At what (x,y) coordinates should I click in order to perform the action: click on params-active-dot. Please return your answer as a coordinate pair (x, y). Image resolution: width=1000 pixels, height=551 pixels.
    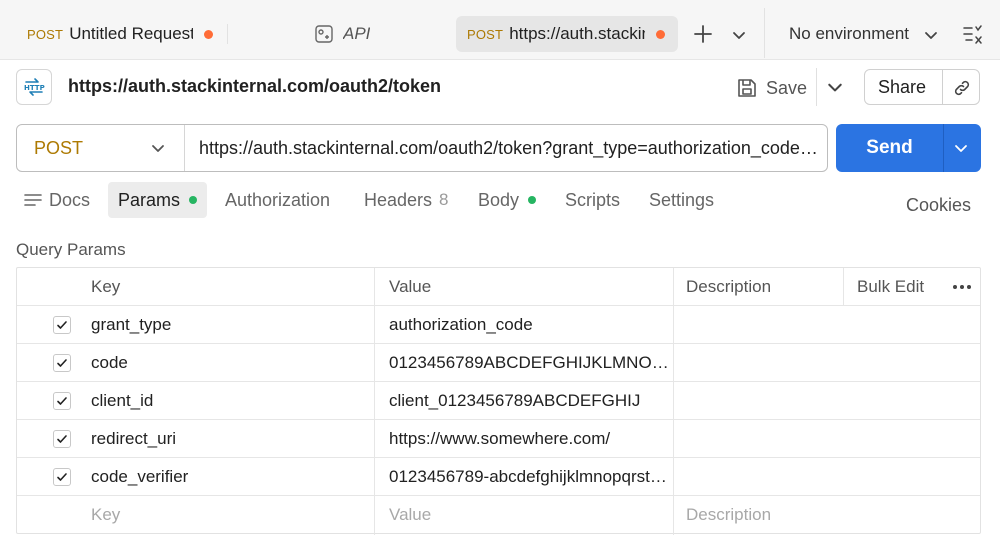
    Looking at the image, I should click on (193, 200).